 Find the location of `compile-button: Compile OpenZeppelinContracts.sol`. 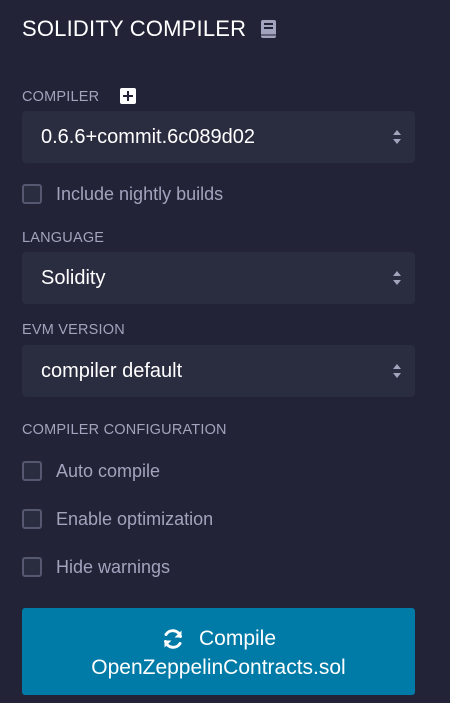

compile-button: Compile OpenZeppelinContracts.sol is located at coordinates (218, 651).